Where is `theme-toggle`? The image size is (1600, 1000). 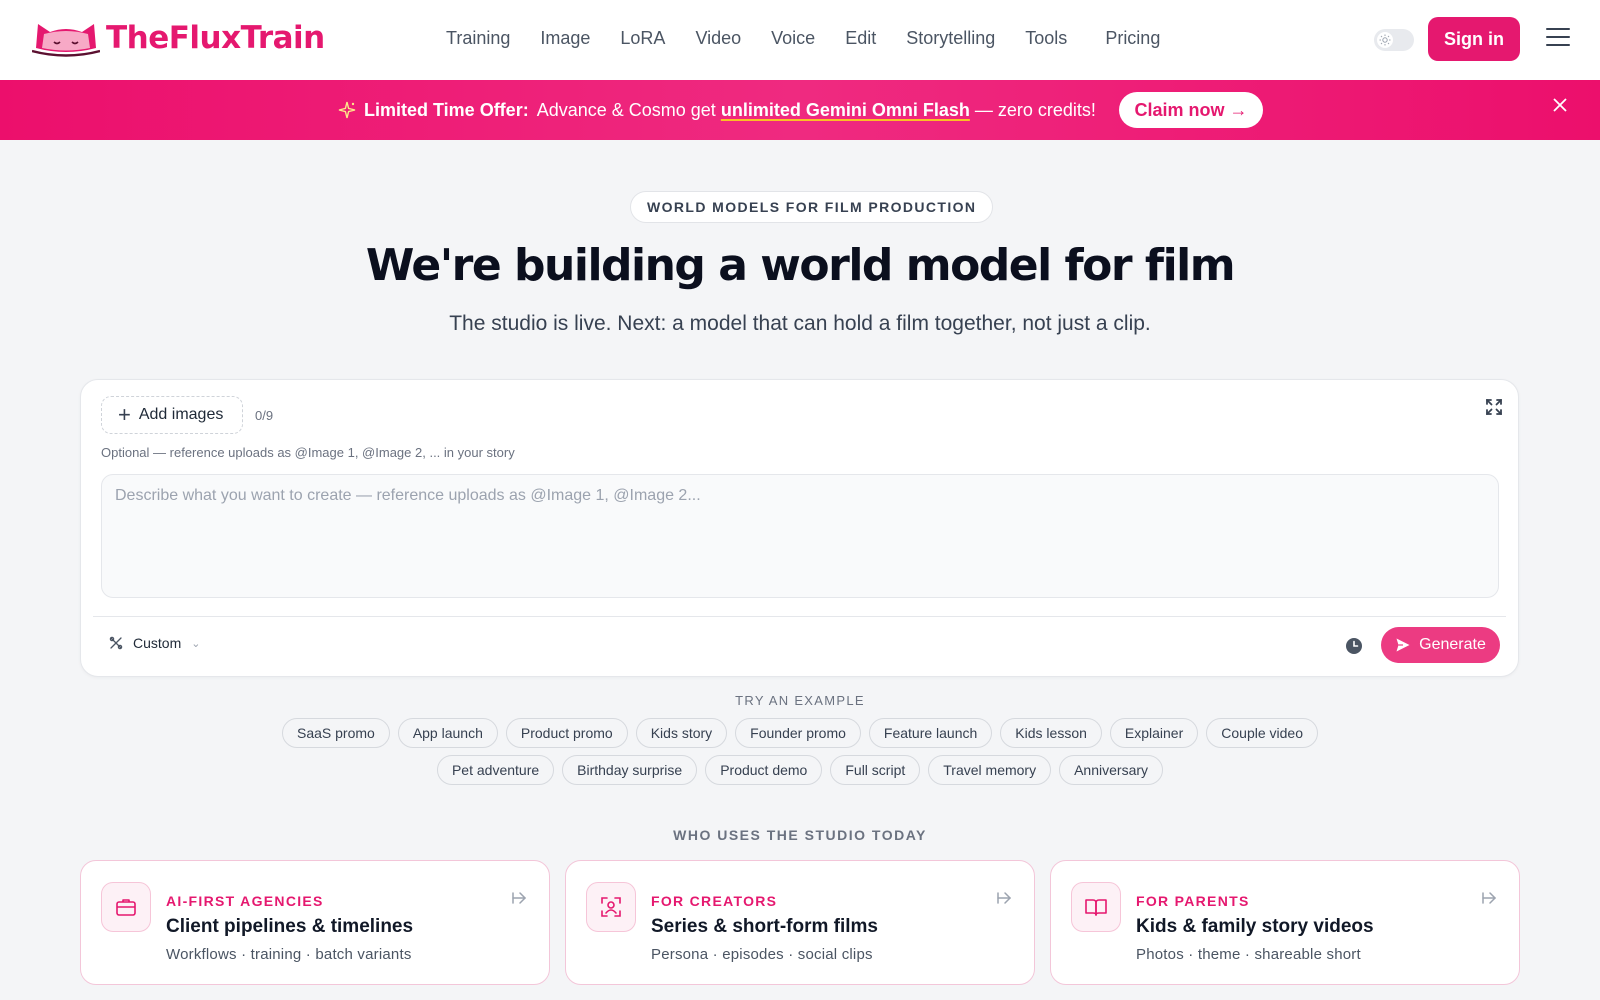 theme-toggle is located at coordinates (1394, 40).